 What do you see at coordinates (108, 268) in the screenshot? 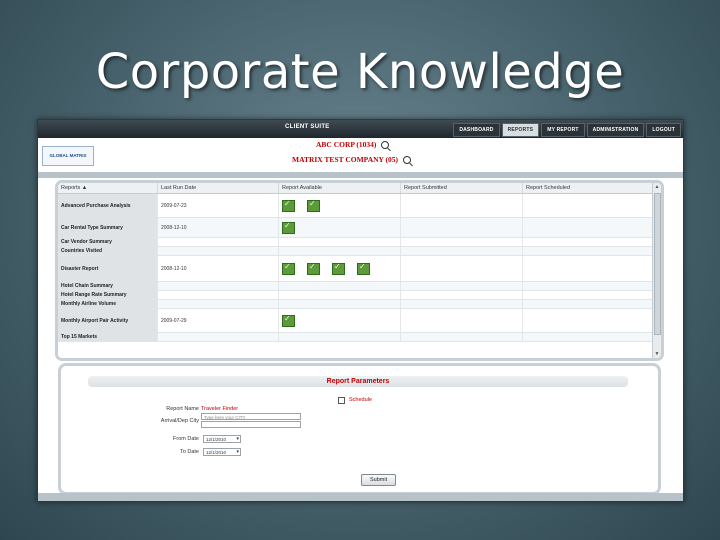
I see `report-name: Disaster Report` at bounding box center [108, 268].